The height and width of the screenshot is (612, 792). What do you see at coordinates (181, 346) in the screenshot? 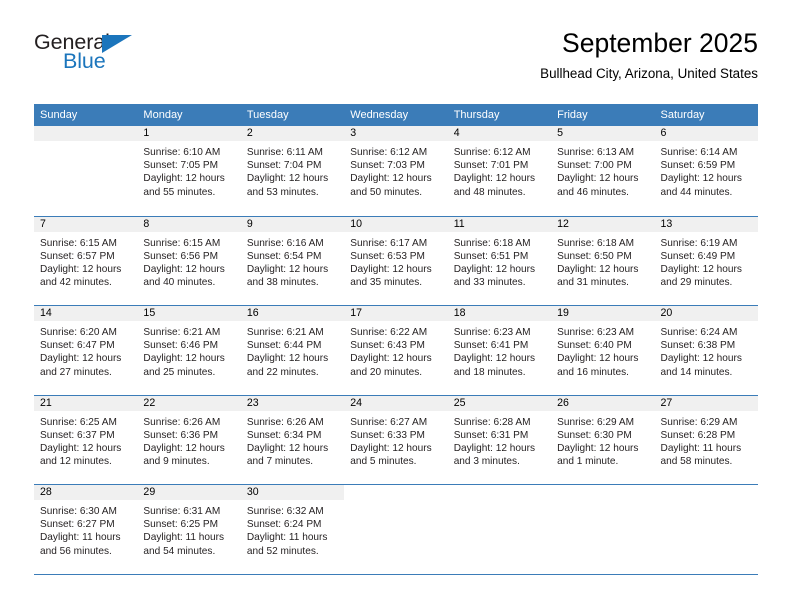
I see `sunset-text: Sunset: 6:46 PM` at bounding box center [181, 346].